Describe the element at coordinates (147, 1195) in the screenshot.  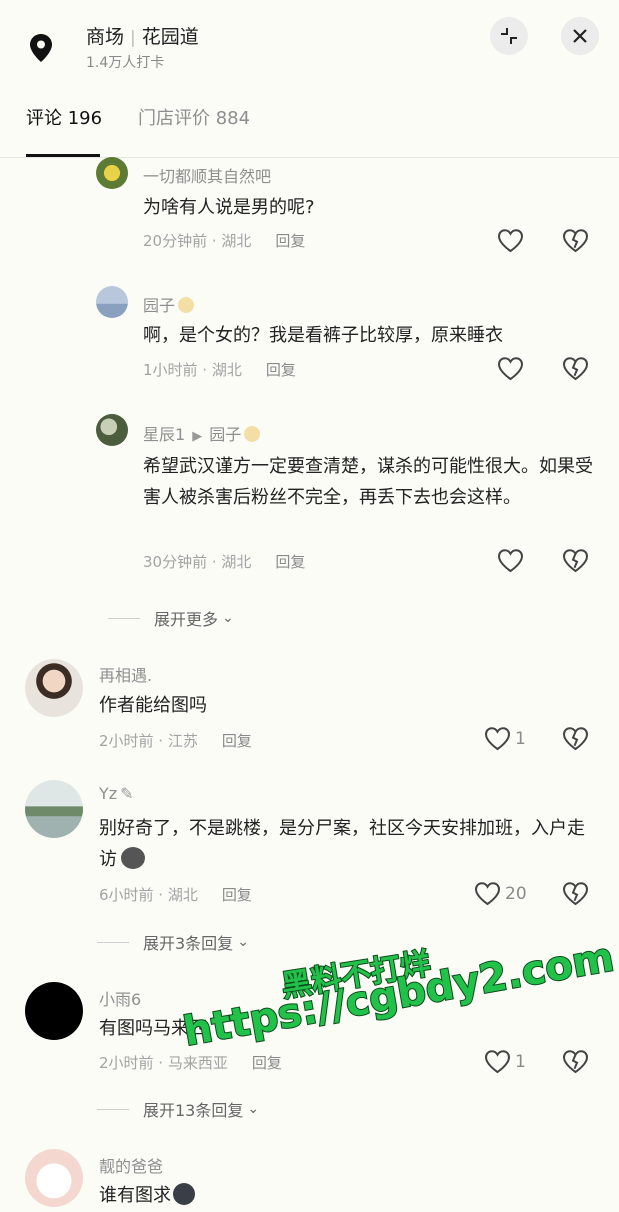
I see `comment-text: 谁有图求` at that location.